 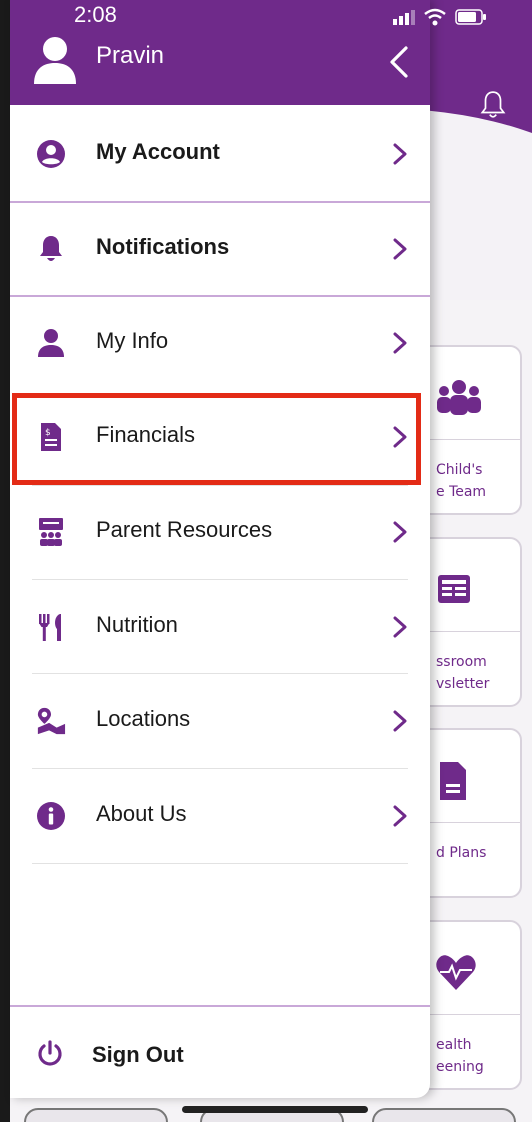 I want to click on menu-item-label: Financials, so click(x=146, y=434).